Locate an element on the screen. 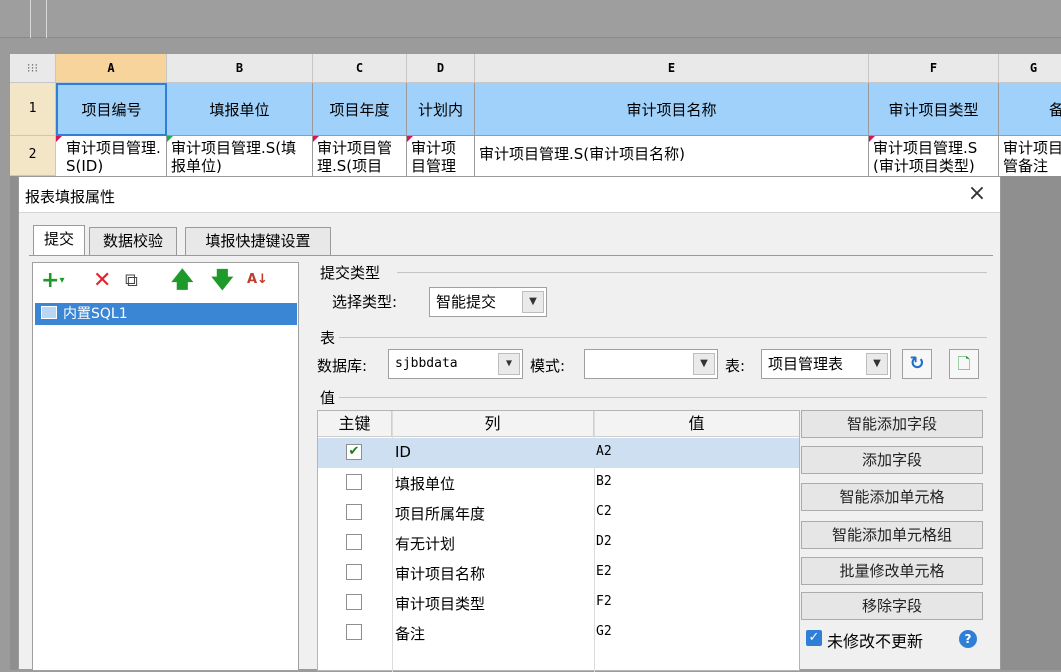  cell-g2-text: 审计项目管备注 is located at coordinates (1032, 157).